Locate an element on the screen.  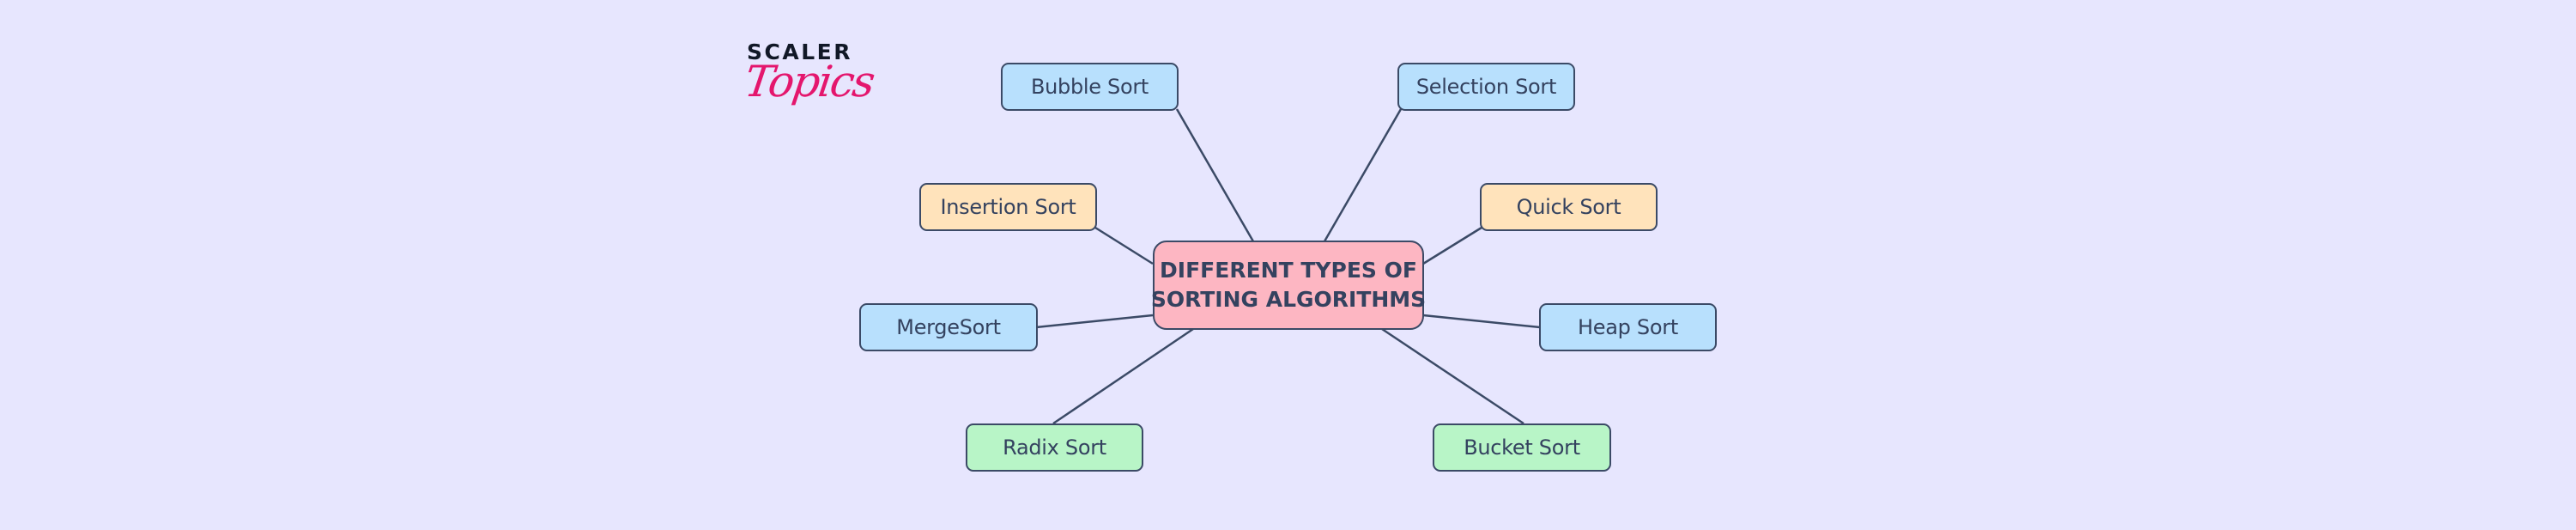
node-label: Heap Sort is located at coordinates (1628, 327).